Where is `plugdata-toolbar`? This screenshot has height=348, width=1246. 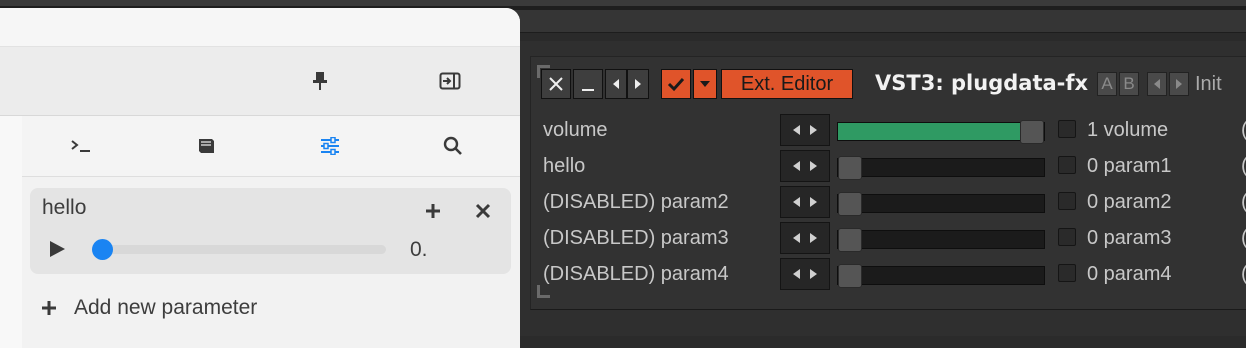 plugdata-toolbar is located at coordinates (260, 81).